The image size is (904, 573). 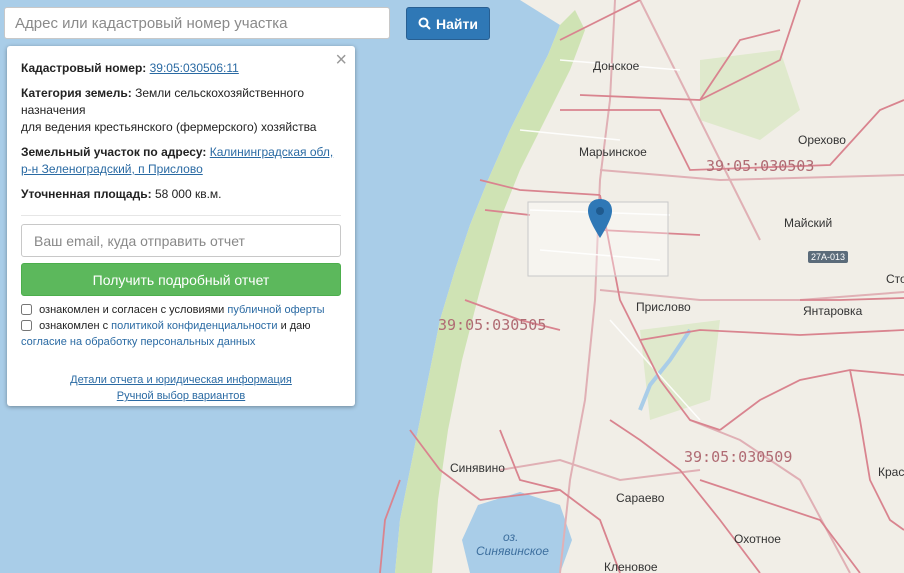 What do you see at coordinates (757, 539) in the screenshot?
I see `place-label-okhotnoe: Охотное` at bounding box center [757, 539].